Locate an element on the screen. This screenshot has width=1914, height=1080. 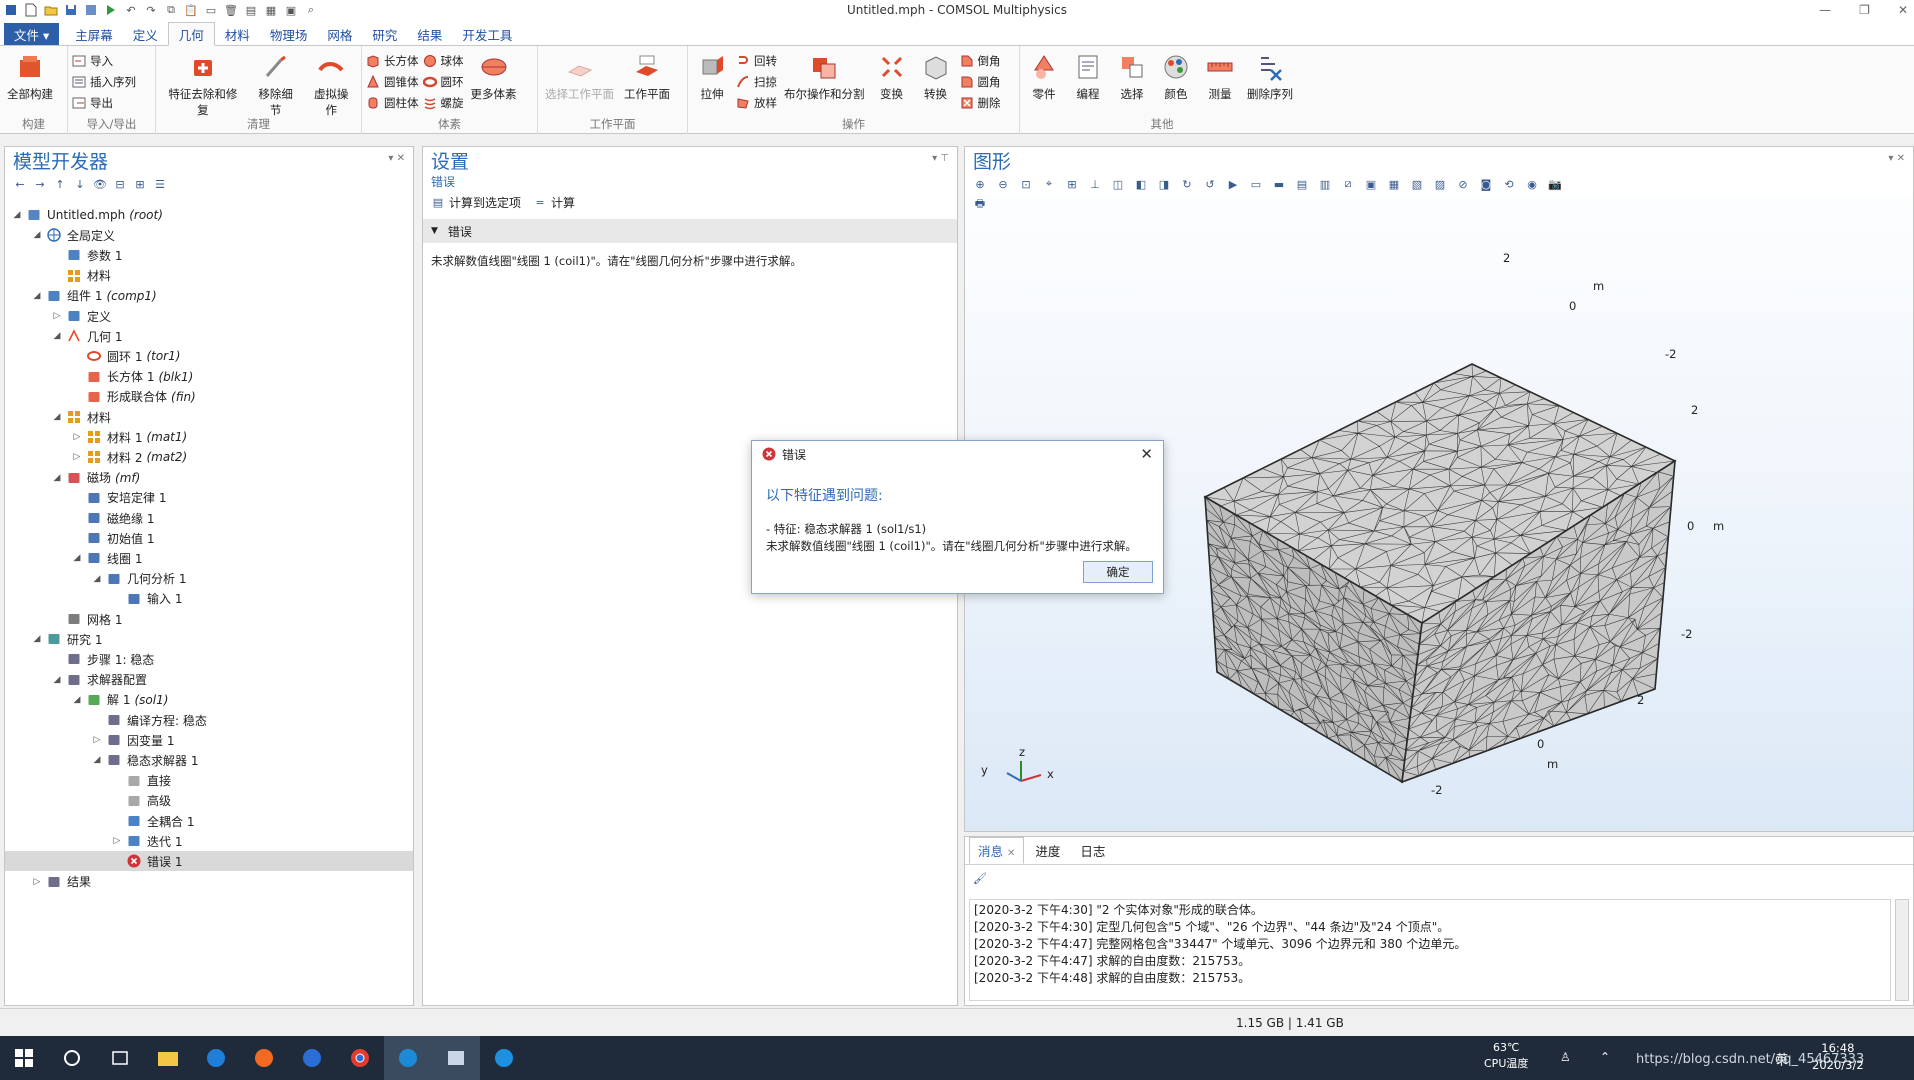
tree-item: ◢ 全局定义 is located at coordinates (209, 235).